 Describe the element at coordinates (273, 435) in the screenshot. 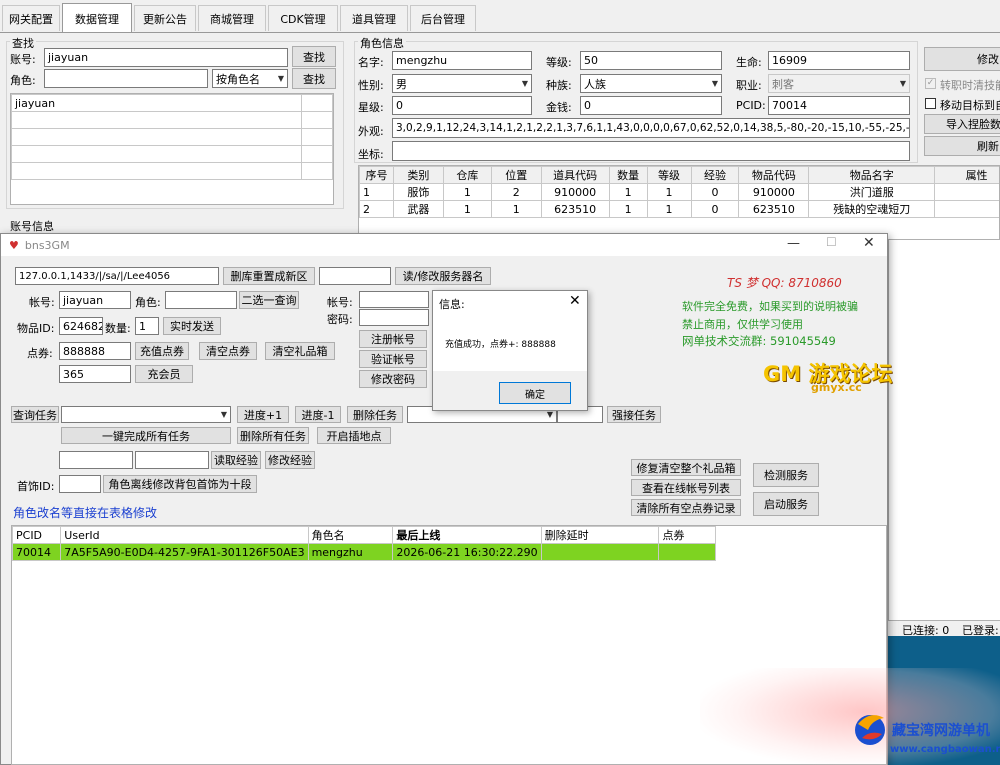

I see `delete-all-quests-button: 删除所有任务` at that location.